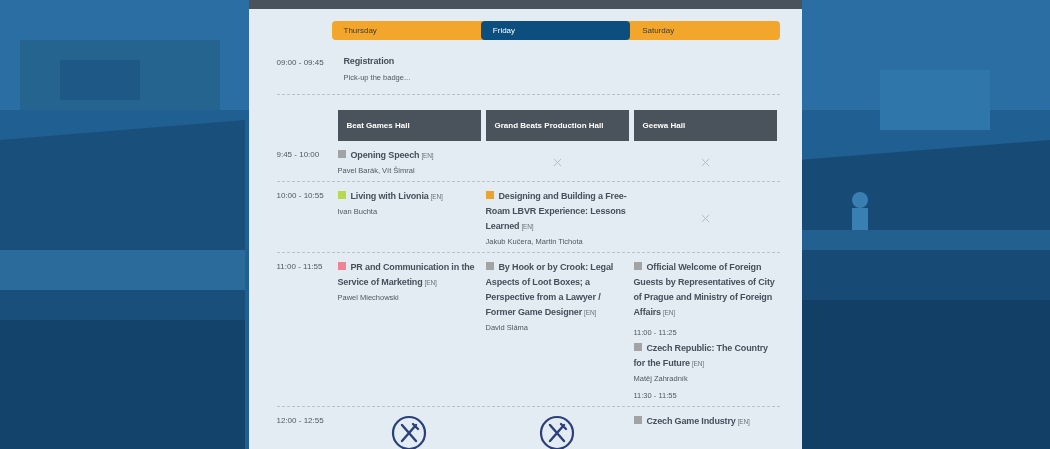  I want to click on session-title: Registration, so click(369, 61).